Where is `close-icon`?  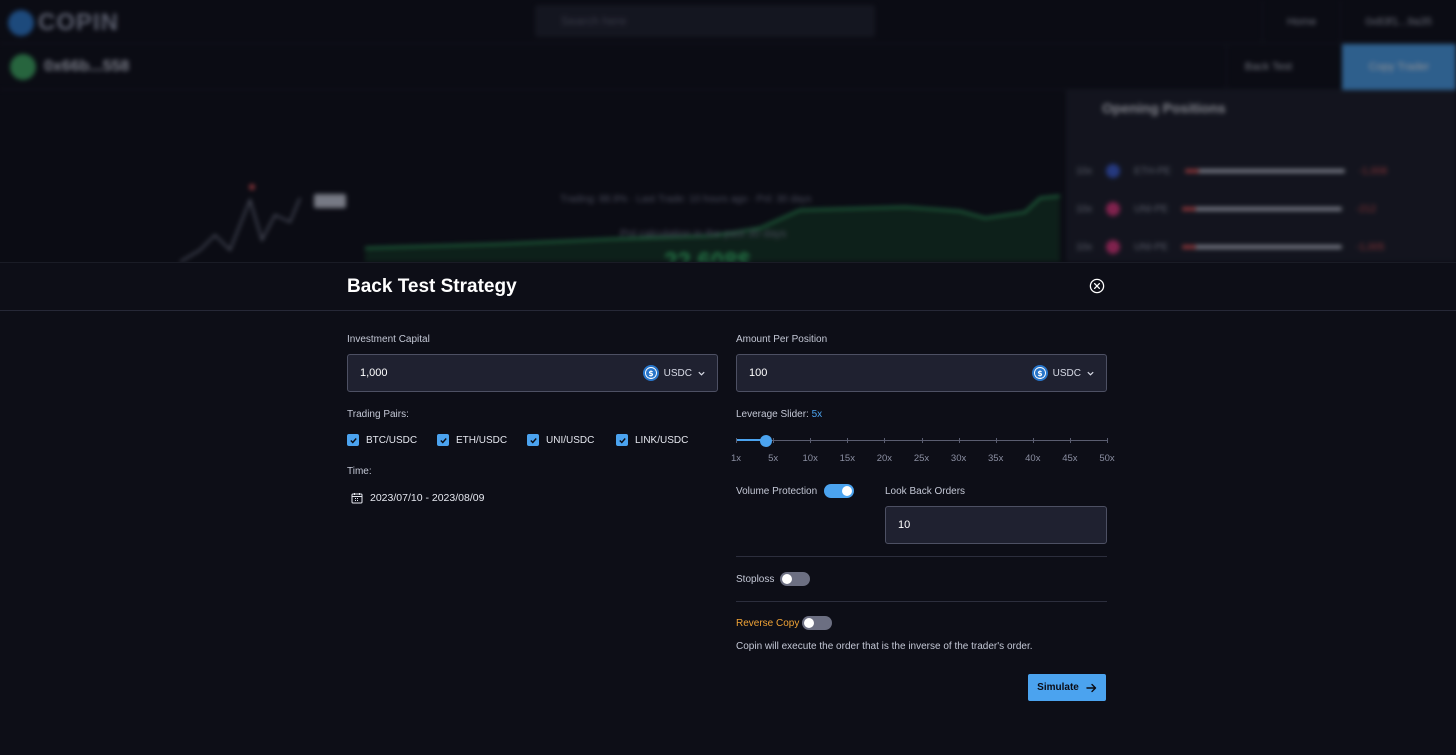
close-icon is located at coordinates (1097, 286).